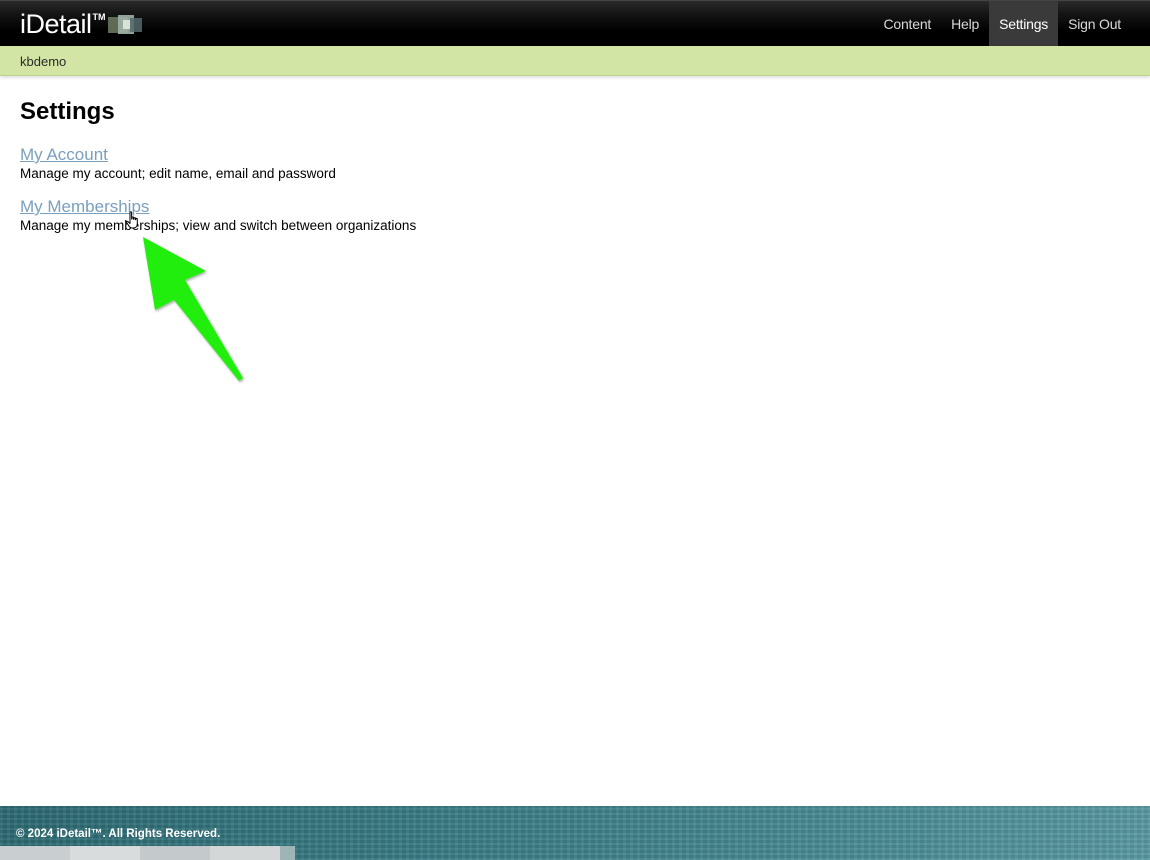 This screenshot has height=860, width=1150. I want to click on logo-mark-icon, so click(125, 25).